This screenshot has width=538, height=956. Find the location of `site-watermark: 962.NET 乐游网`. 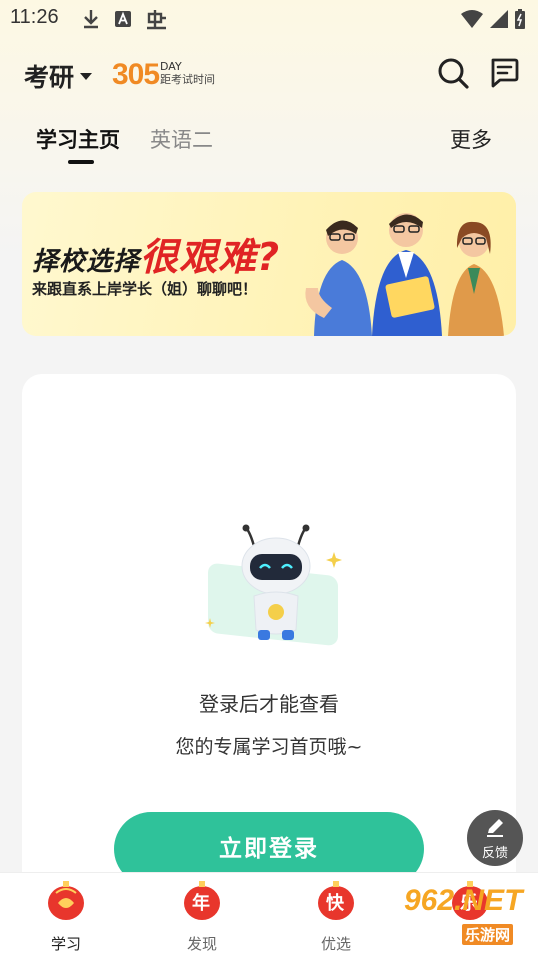

site-watermark: 962.NET 乐游网 is located at coordinates (465, 915).